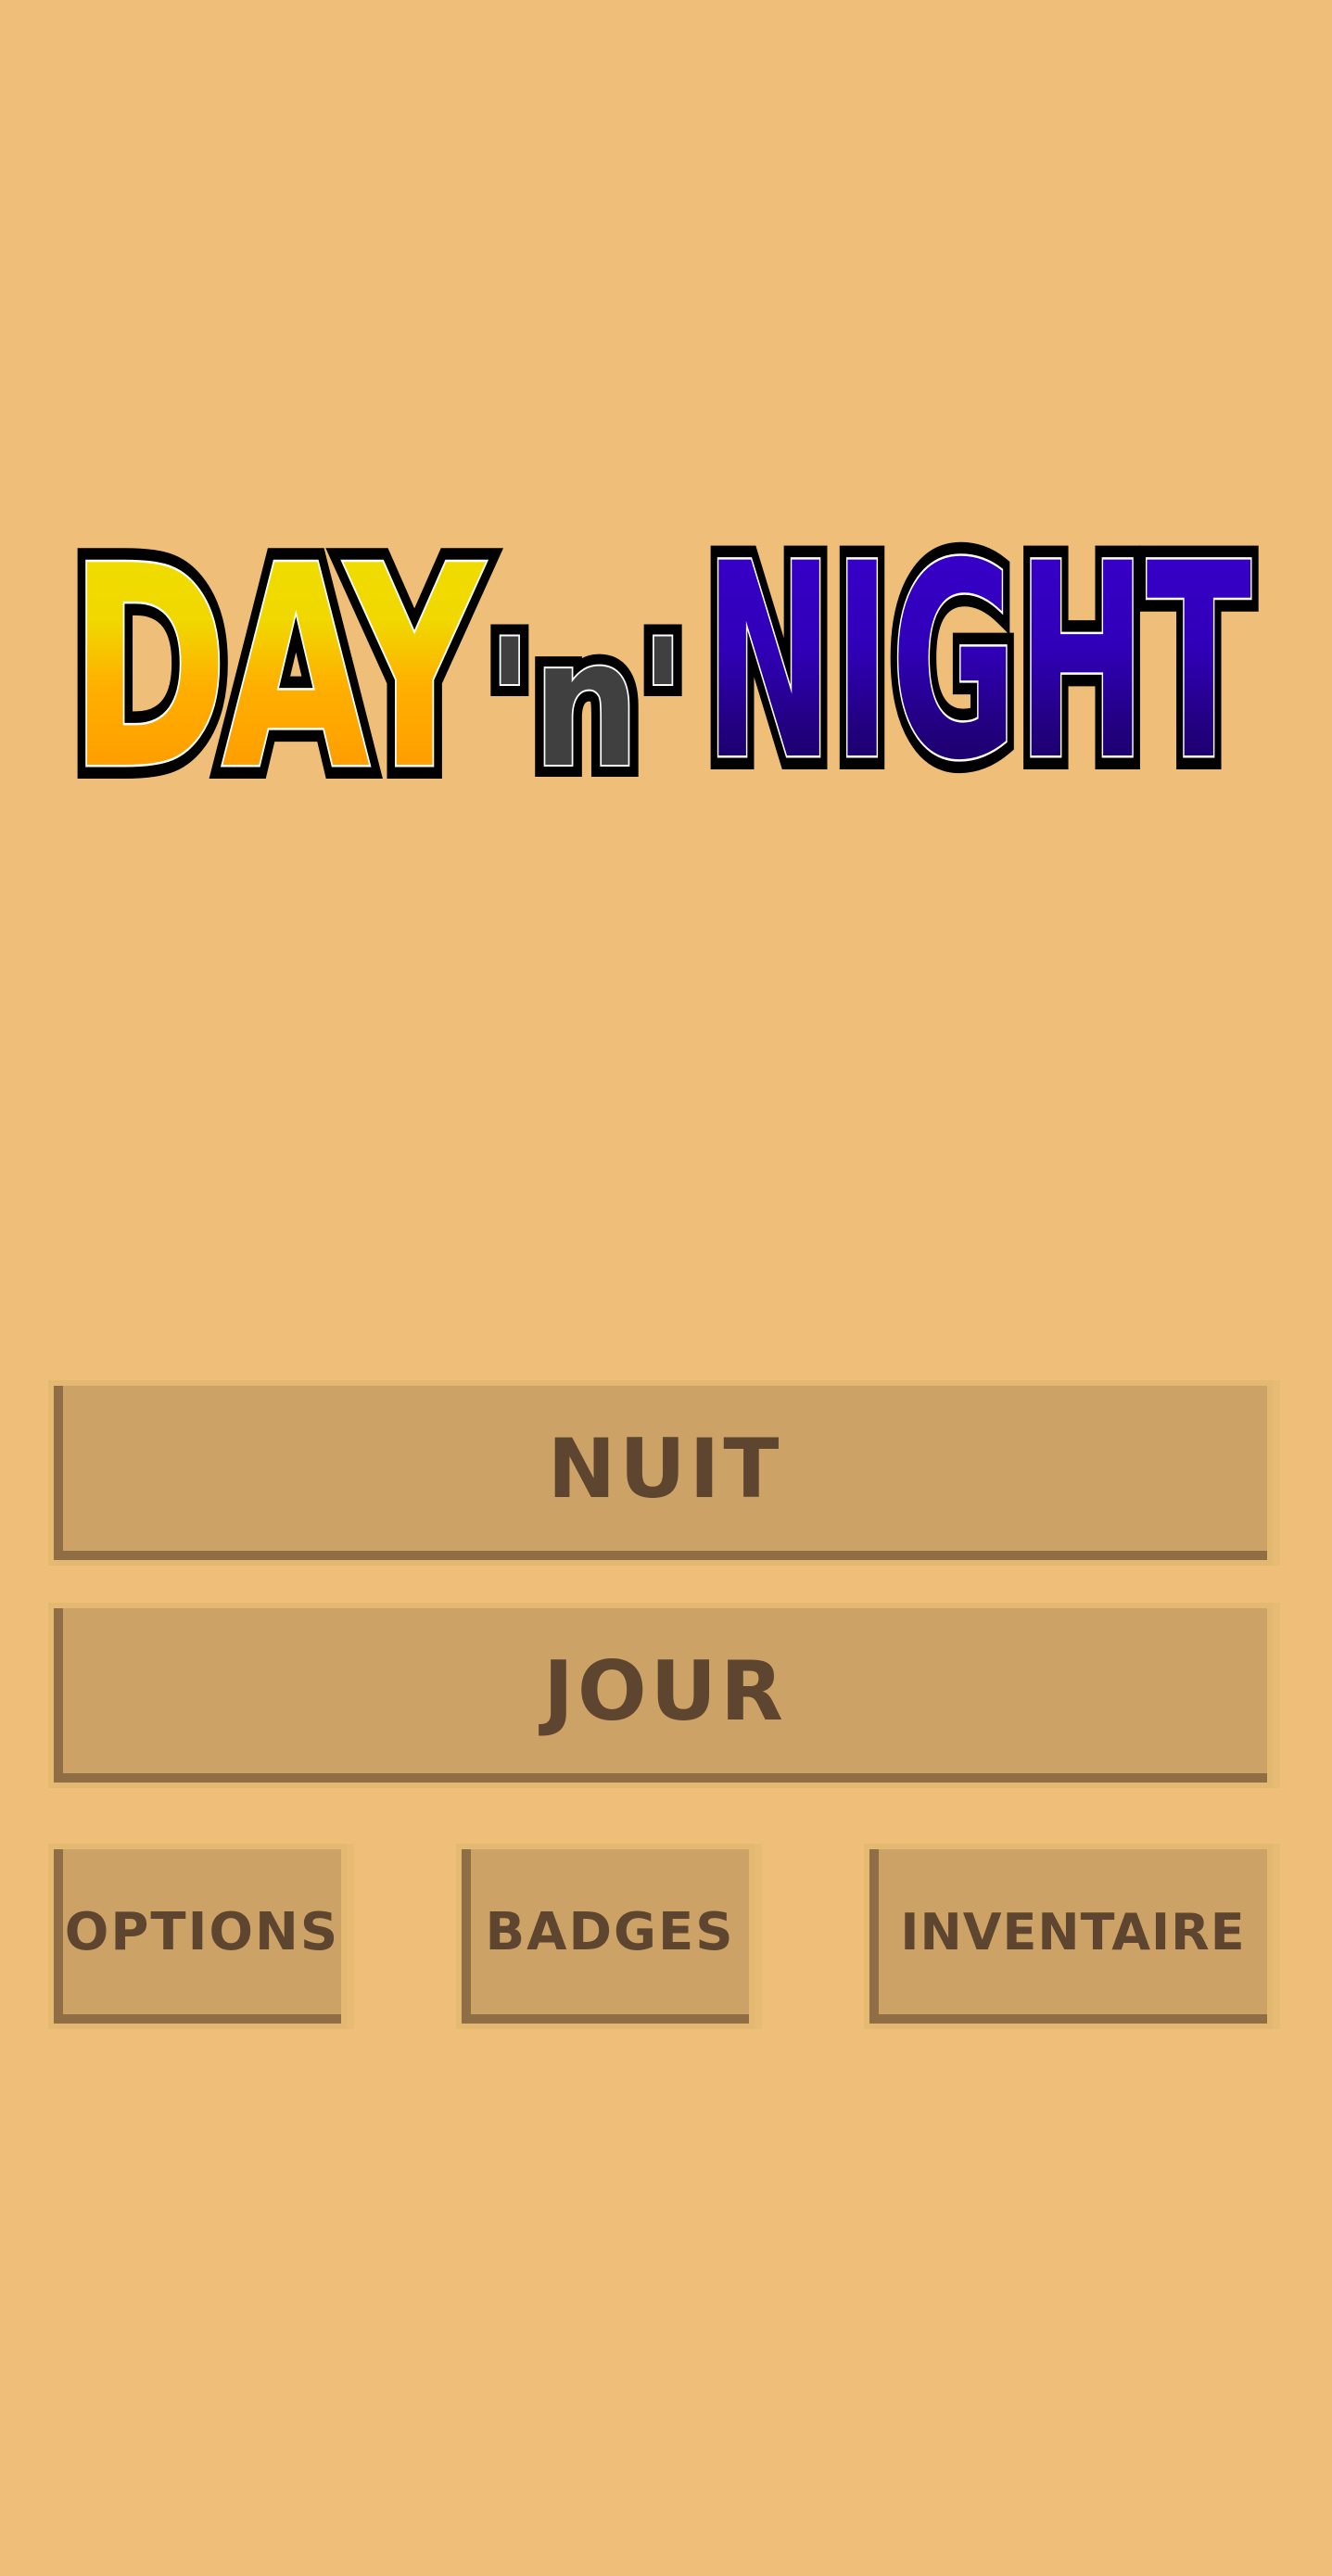  I want to click on inventaire-button: INVENTAIRE, so click(1068, 1937).